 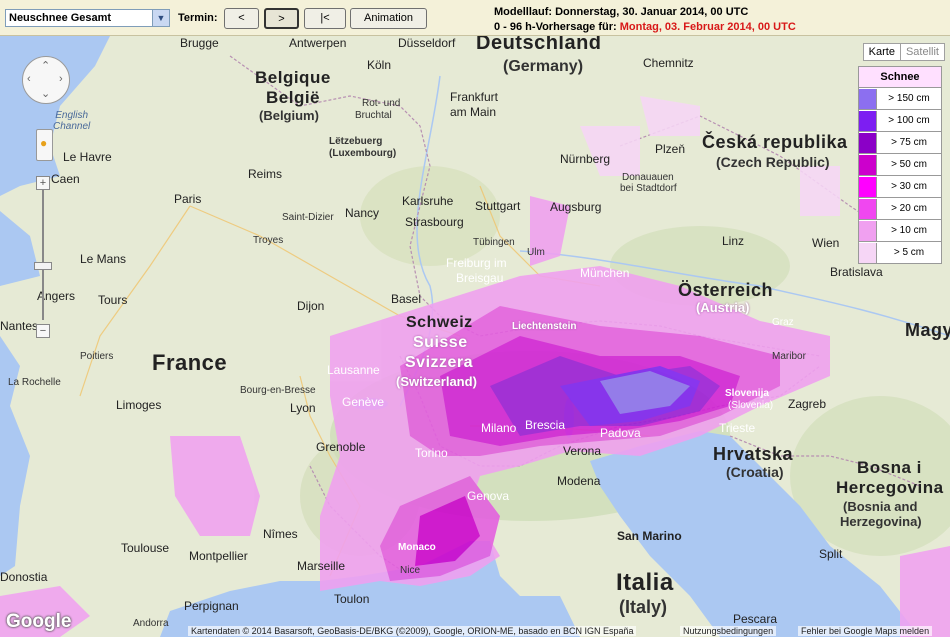 What do you see at coordinates (39, 621) in the screenshot?
I see `google-logo: Google` at bounding box center [39, 621].